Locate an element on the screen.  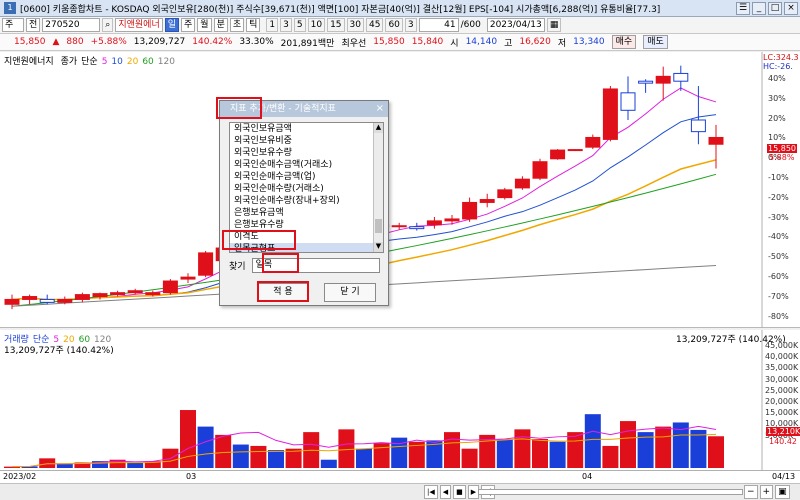
nav-button-icon: ■ is located at coordinates (459, 492).